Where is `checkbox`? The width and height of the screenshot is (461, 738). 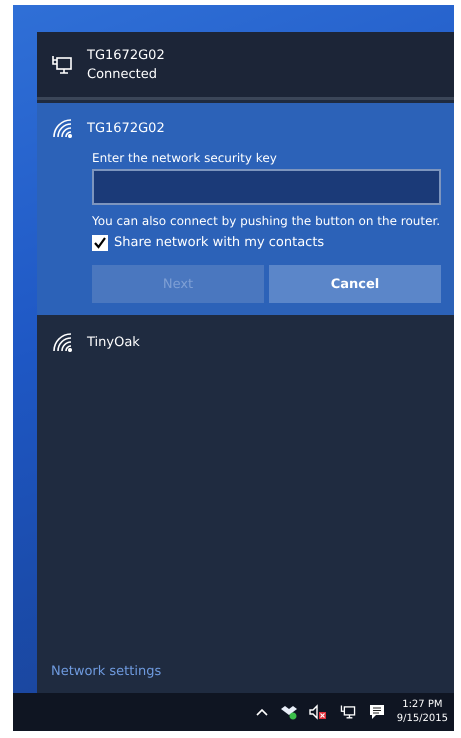
checkbox is located at coordinates (100, 243).